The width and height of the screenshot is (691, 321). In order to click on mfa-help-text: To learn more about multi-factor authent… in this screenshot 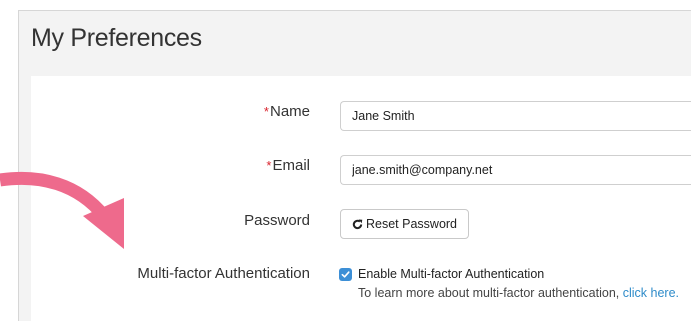, I will do `click(518, 293)`.